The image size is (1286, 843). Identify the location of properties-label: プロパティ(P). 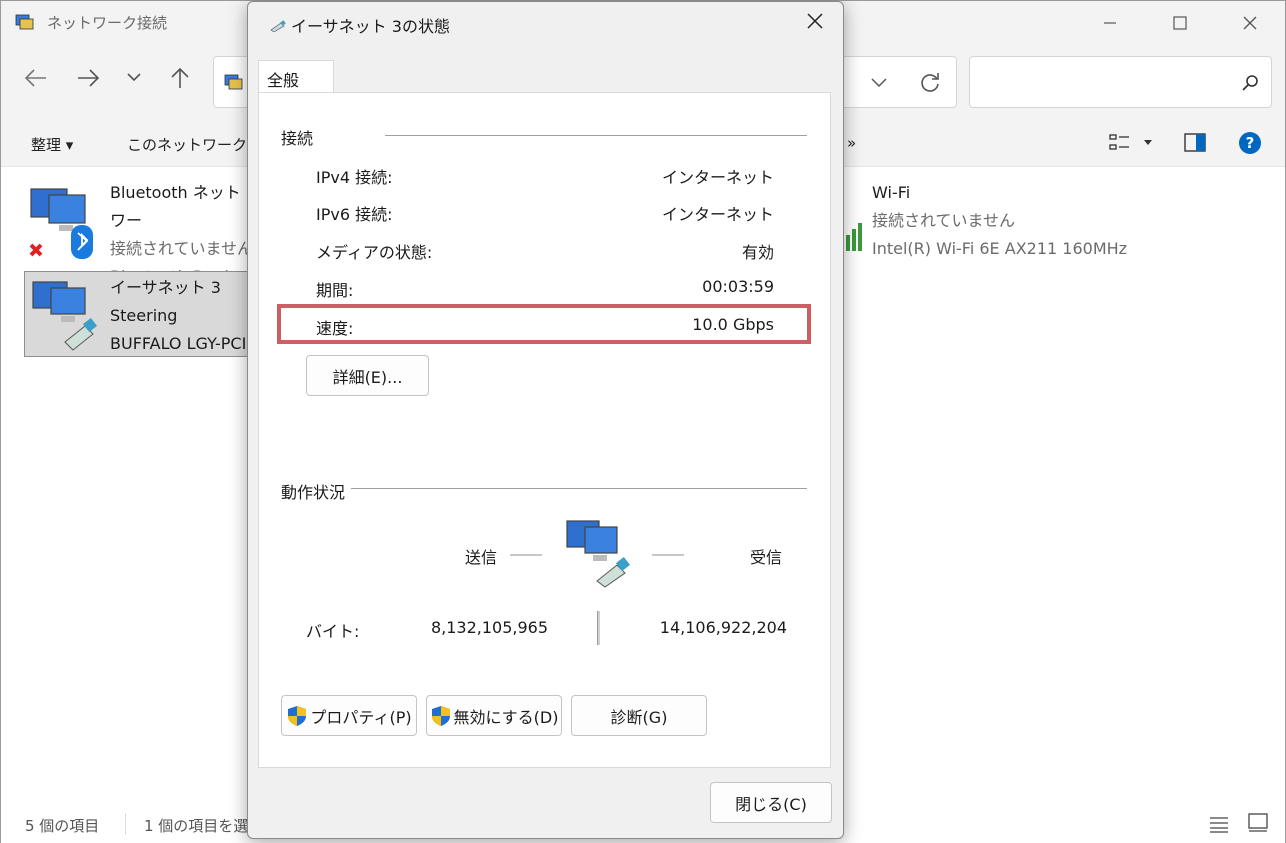
(361, 717).